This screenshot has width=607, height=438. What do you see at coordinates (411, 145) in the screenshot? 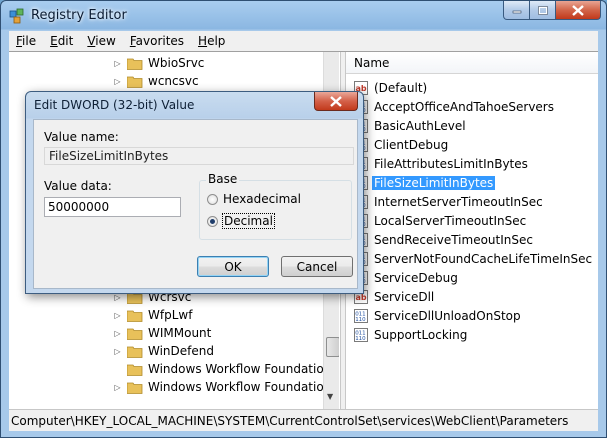
I see `value-name: ClientDebug` at bounding box center [411, 145].